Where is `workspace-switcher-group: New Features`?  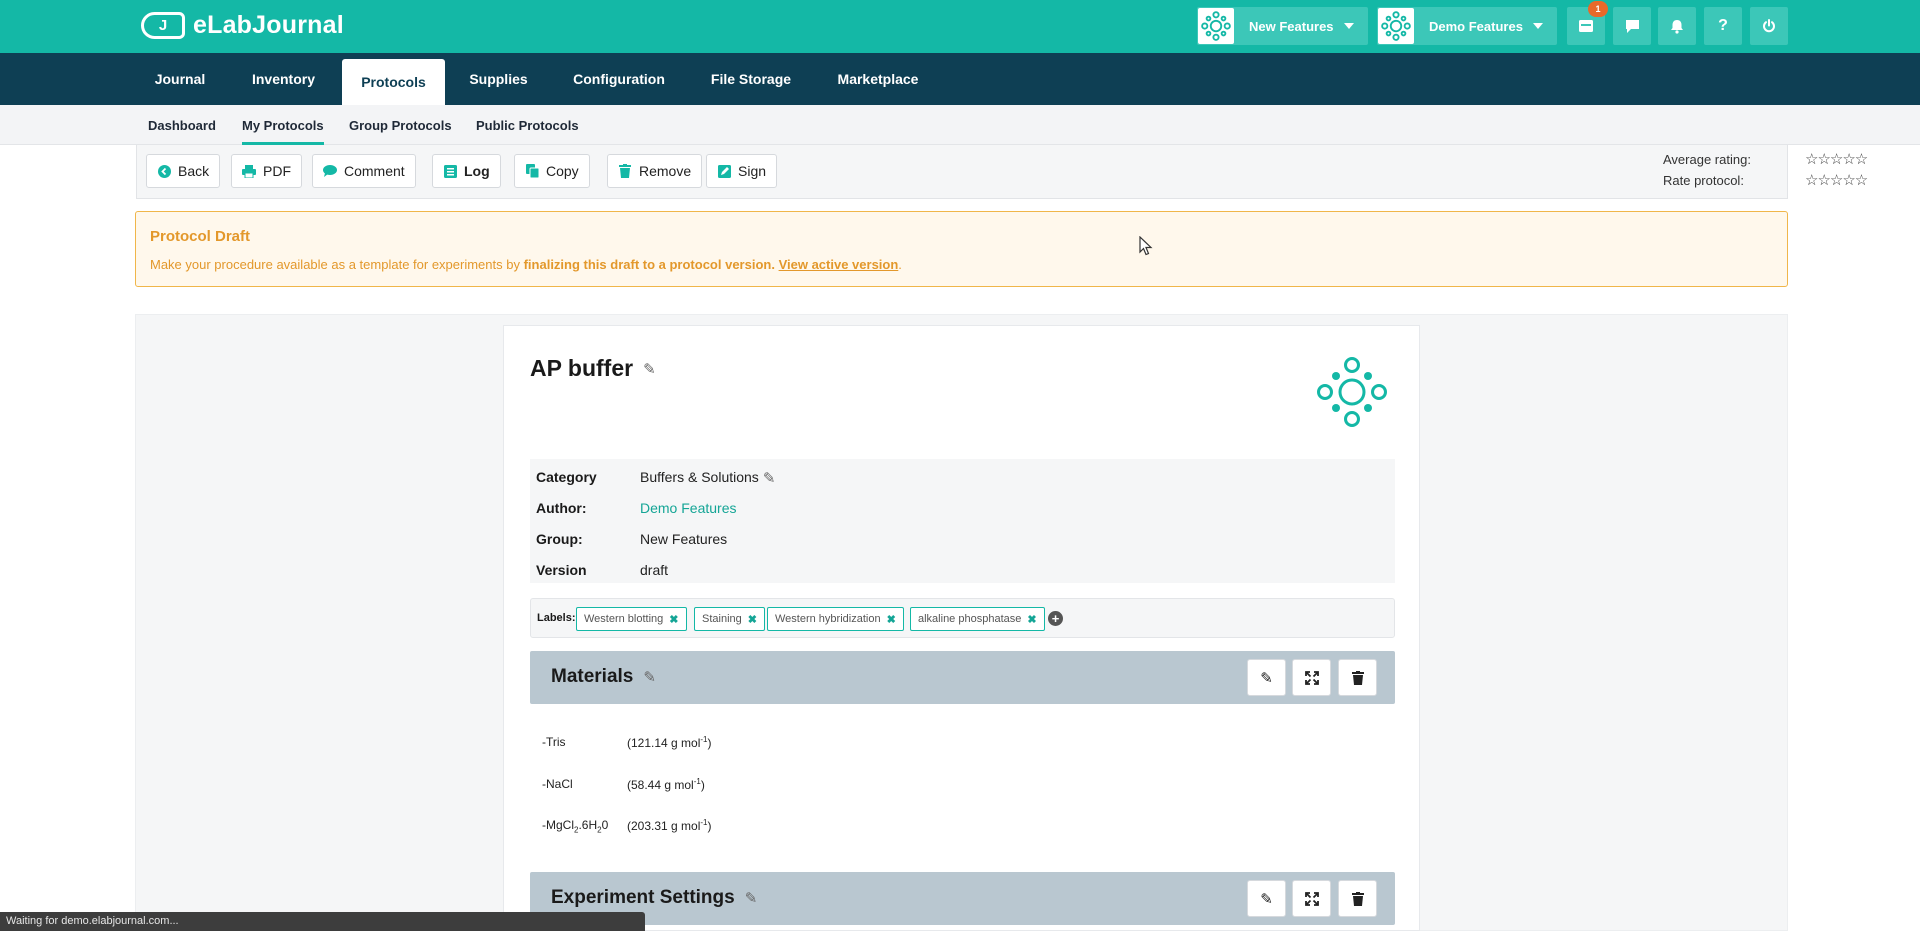
workspace-switcher-group: New Features is located at coordinates (1282, 26).